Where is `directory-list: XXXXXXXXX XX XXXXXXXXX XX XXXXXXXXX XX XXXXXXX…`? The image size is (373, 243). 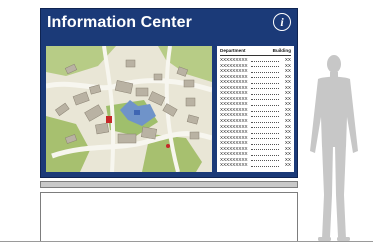 directory-list: XXXXXXXXX XX XXXXXXXXX XX XXXXXXXXX XX XXXXXXX… is located at coordinates (255, 112).